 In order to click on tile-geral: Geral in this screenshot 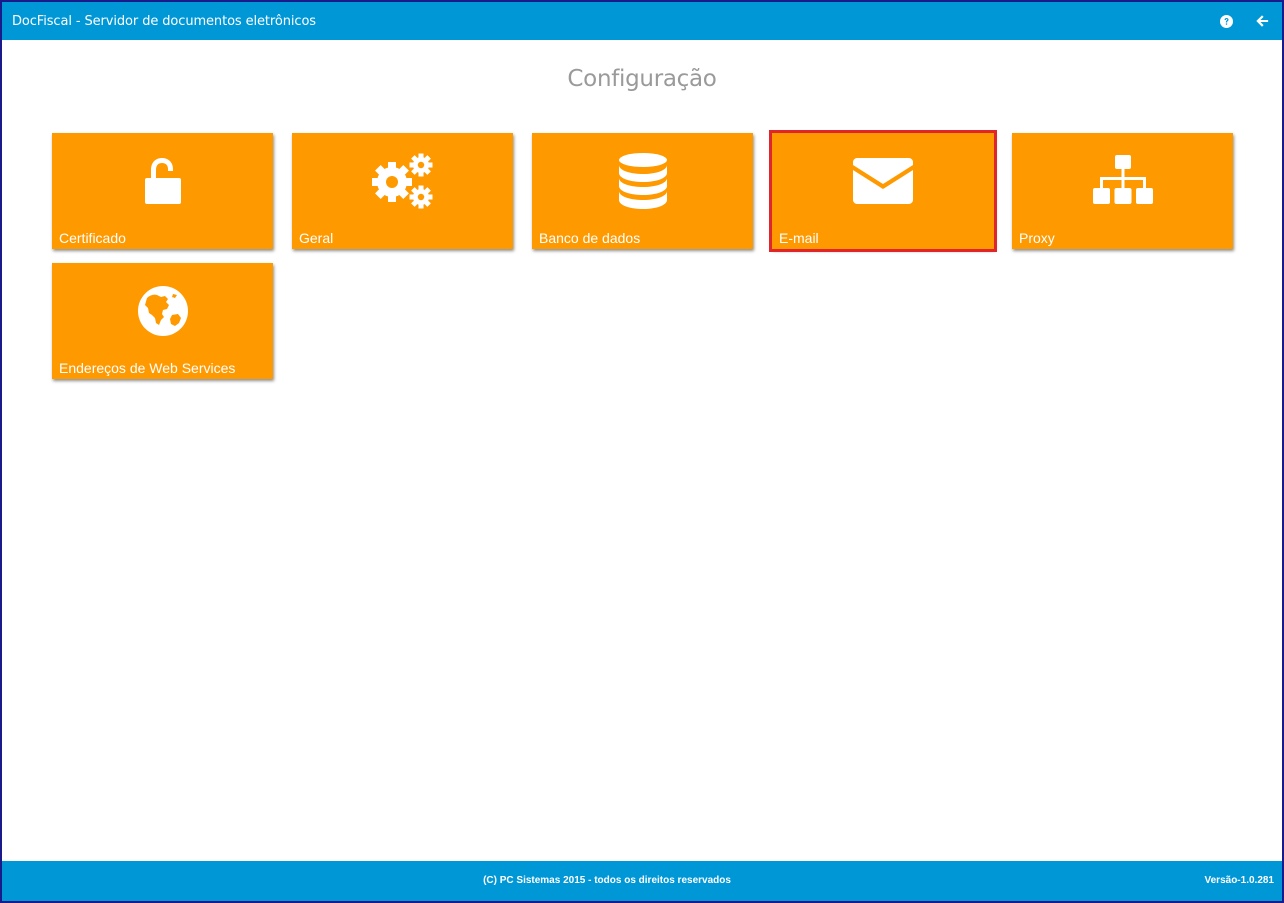, I will do `click(402, 191)`.